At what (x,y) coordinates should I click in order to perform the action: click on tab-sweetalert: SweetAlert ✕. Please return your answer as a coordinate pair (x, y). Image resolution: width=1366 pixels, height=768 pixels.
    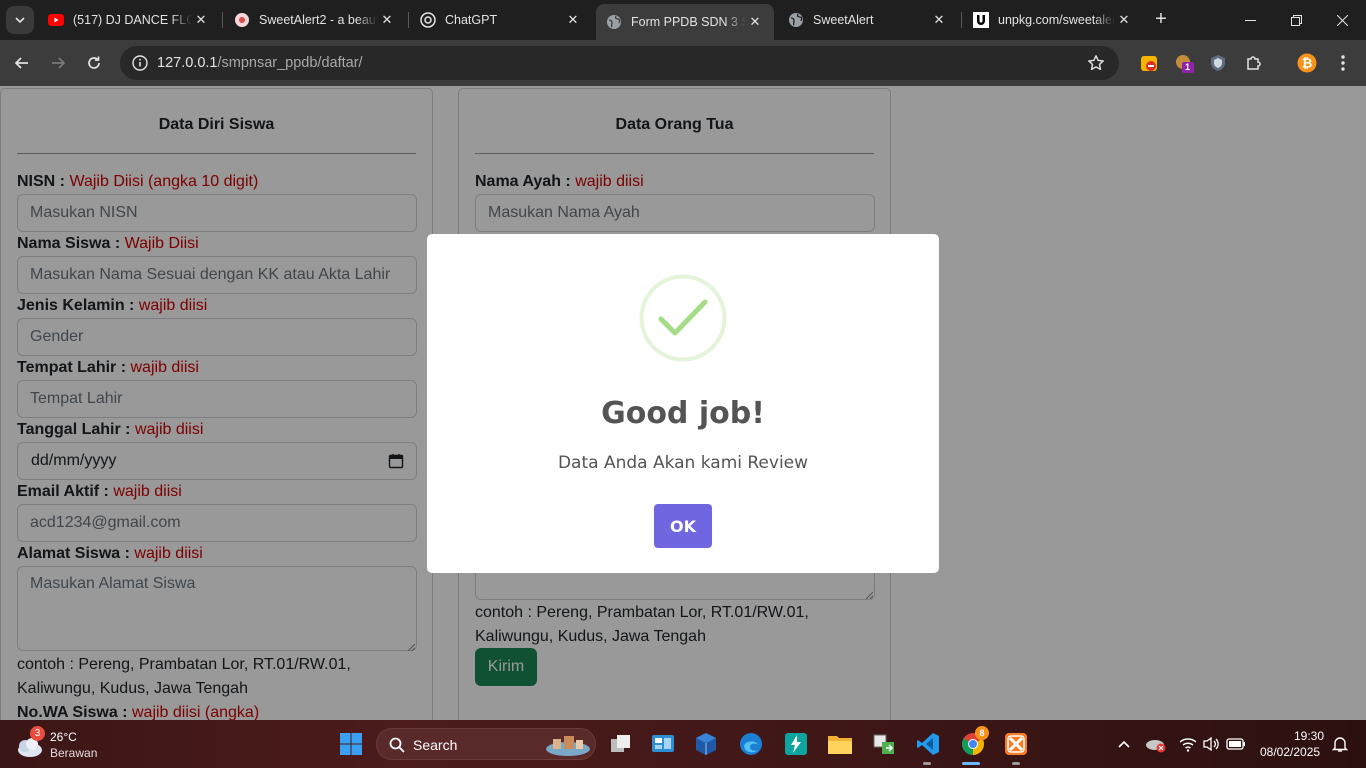
    Looking at the image, I should click on (868, 20).